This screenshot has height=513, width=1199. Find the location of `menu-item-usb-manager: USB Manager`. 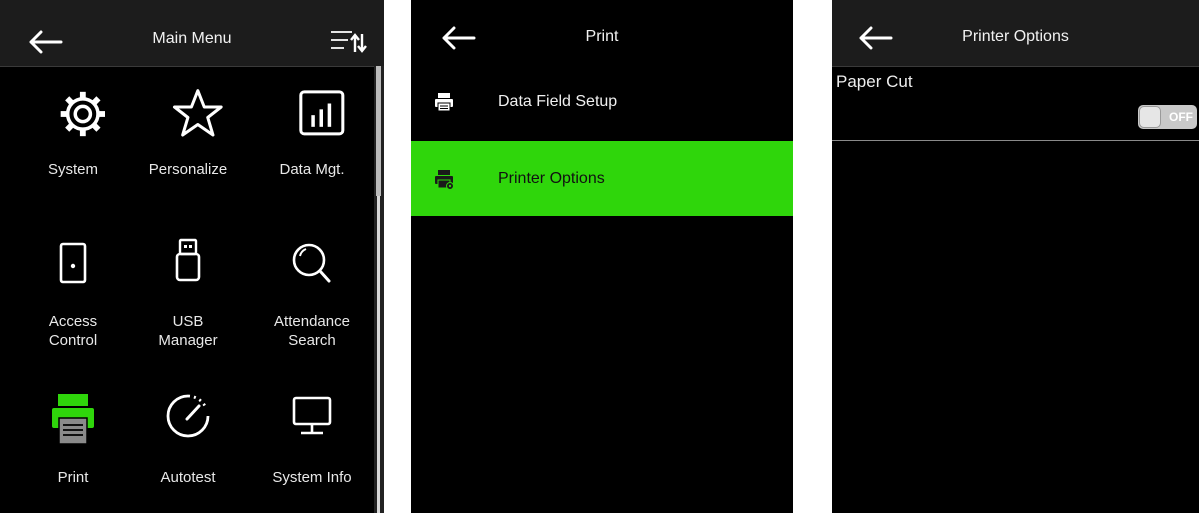

menu-item-usb-manager: USB Manager is located at coordinates (188, 301).